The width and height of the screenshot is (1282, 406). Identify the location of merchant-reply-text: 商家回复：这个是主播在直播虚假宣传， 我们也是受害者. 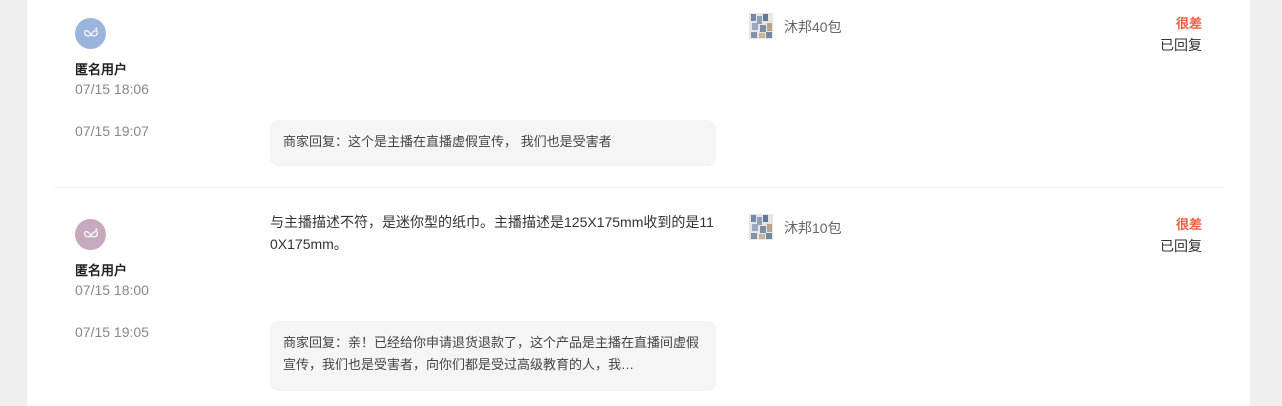
(447, 141).